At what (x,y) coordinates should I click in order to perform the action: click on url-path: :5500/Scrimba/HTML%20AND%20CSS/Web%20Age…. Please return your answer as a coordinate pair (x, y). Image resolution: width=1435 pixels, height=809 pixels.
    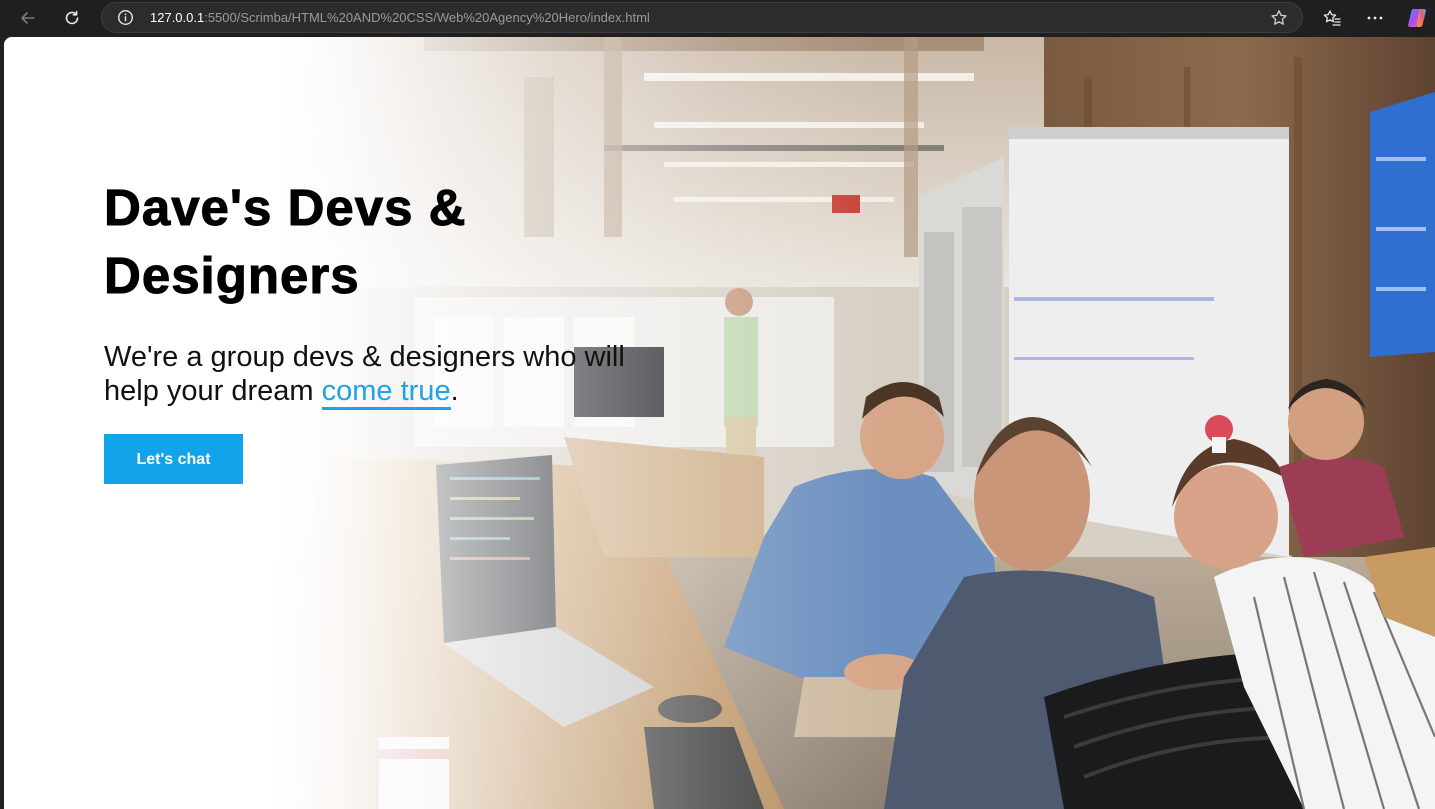
    Looking at the image, I should click on (427, 17).